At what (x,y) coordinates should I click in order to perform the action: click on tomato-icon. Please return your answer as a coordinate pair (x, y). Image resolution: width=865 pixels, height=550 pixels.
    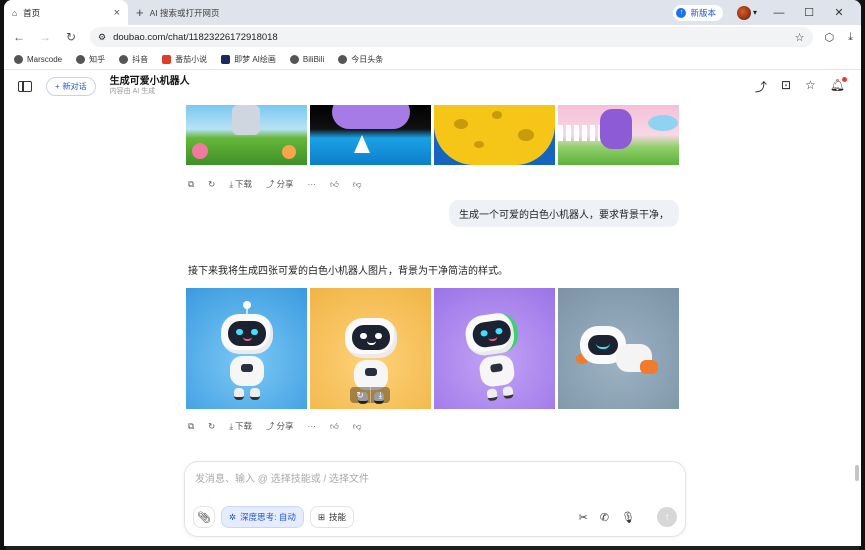
    Looking at the image, I should click on (167, 59).